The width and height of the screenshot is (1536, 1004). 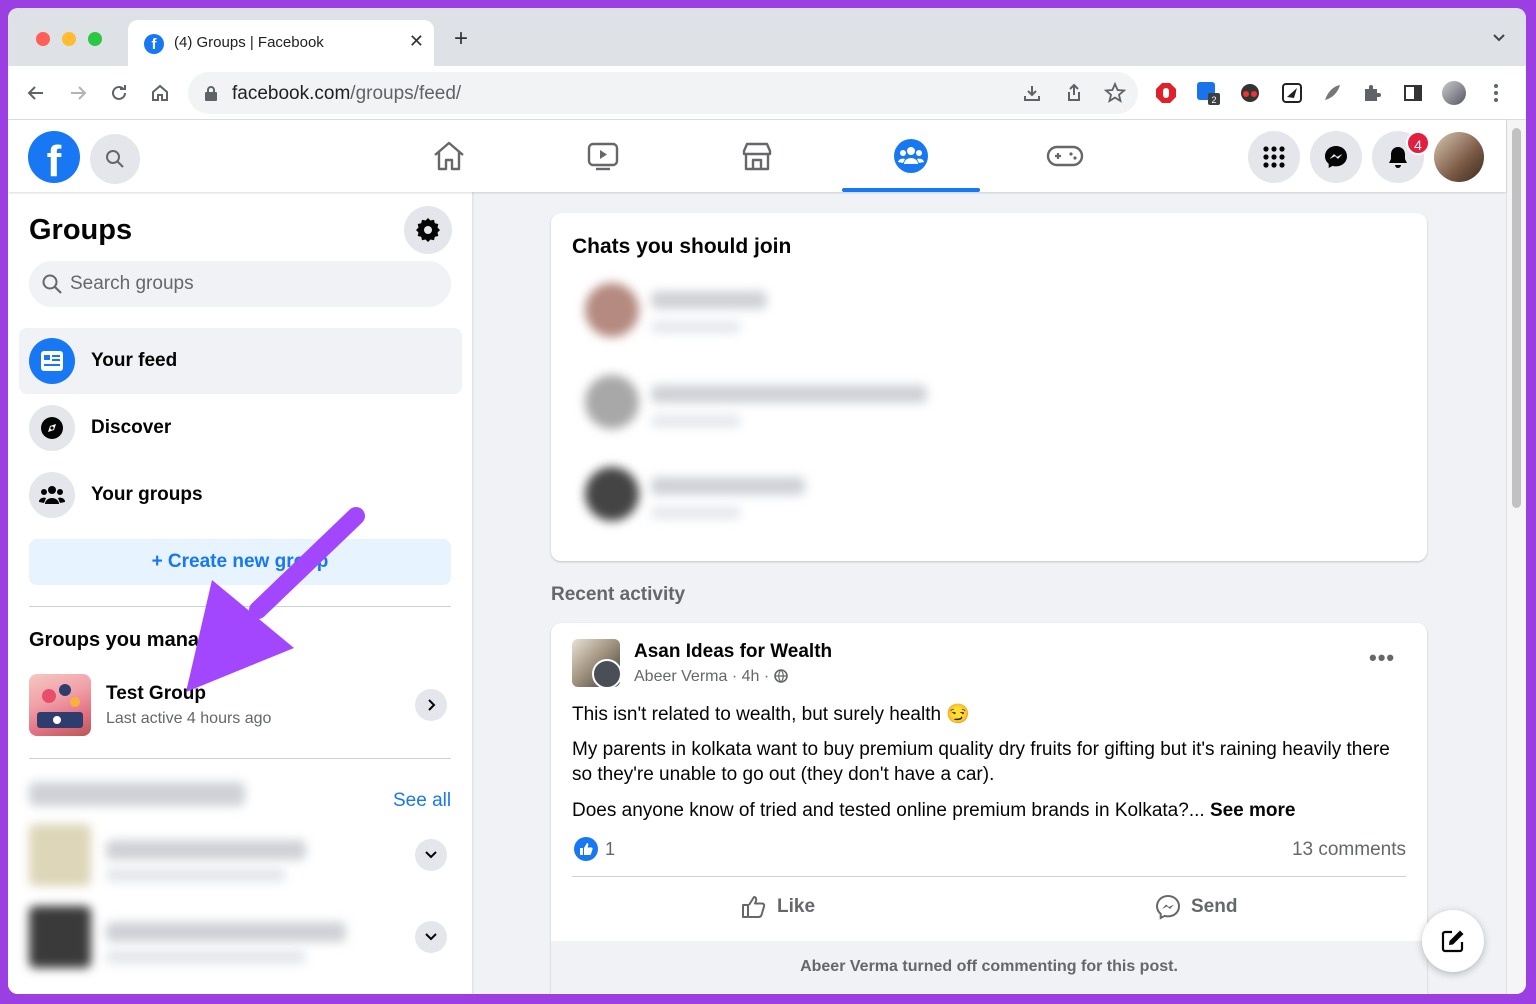 I want to click on search-button, so click(x=115, y=159).